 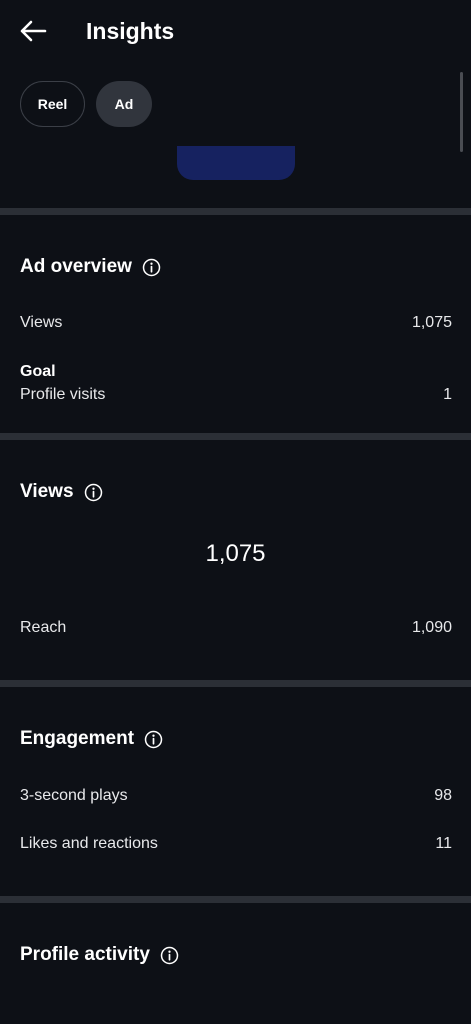 I want to click on profile-activity-title: Profile activity, so click(x=85, y=954).